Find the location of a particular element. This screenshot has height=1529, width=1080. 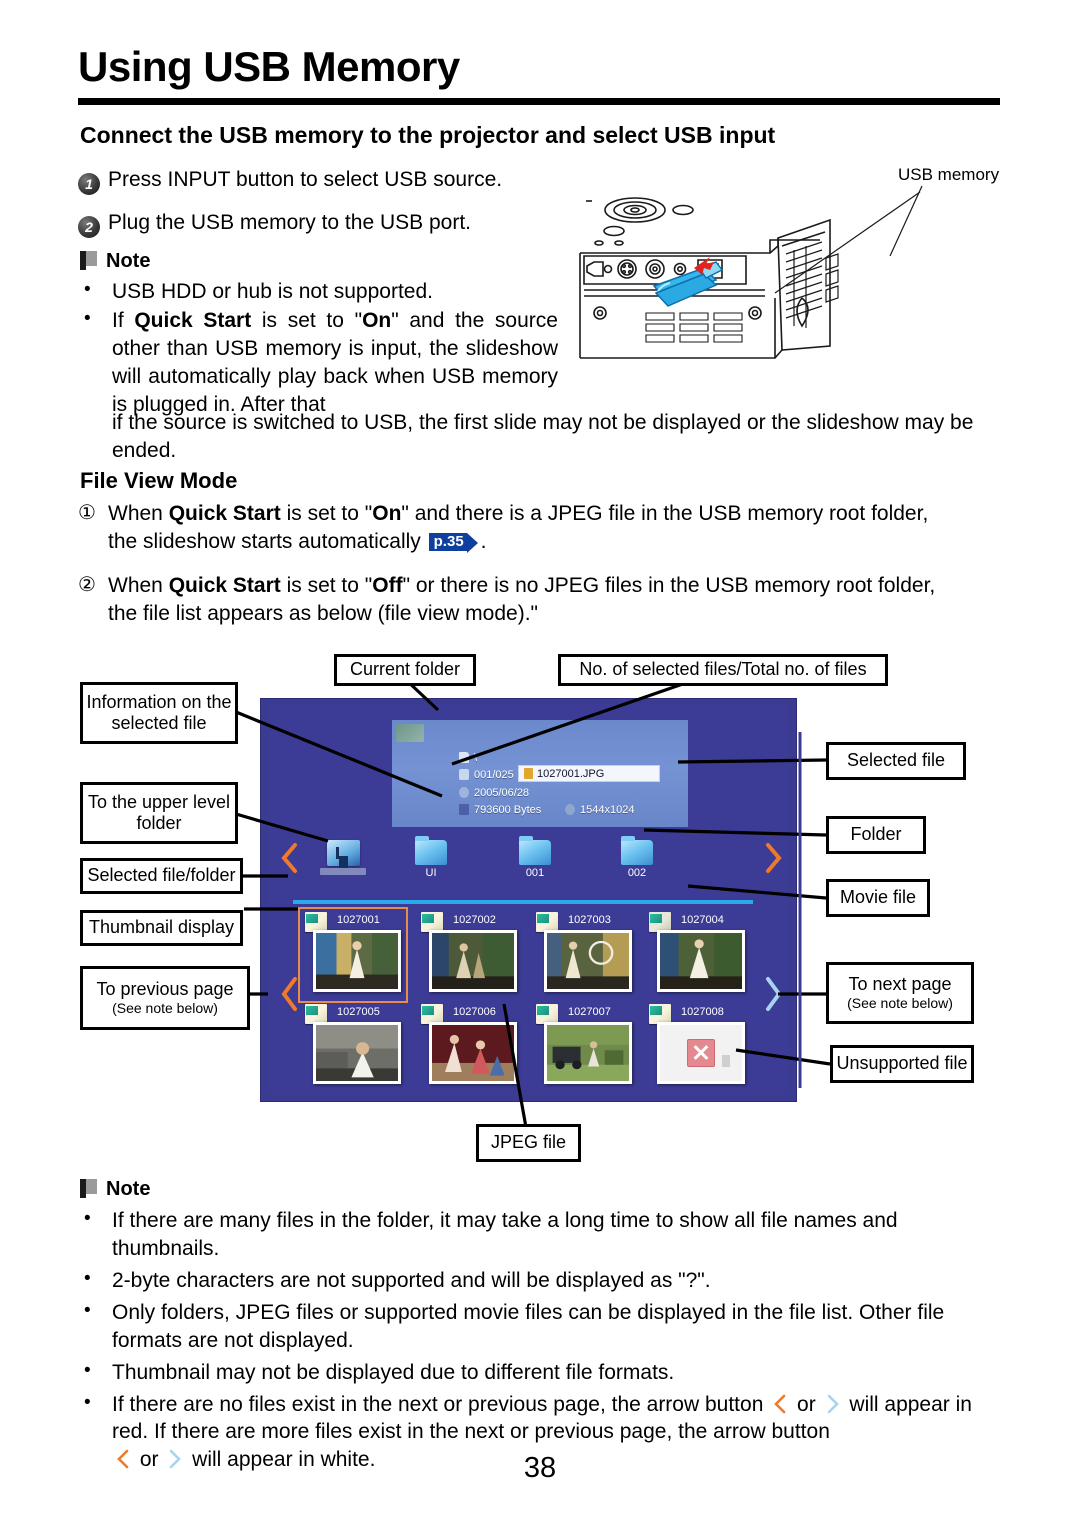

projector-illustration is located at coordinates (751, 272).